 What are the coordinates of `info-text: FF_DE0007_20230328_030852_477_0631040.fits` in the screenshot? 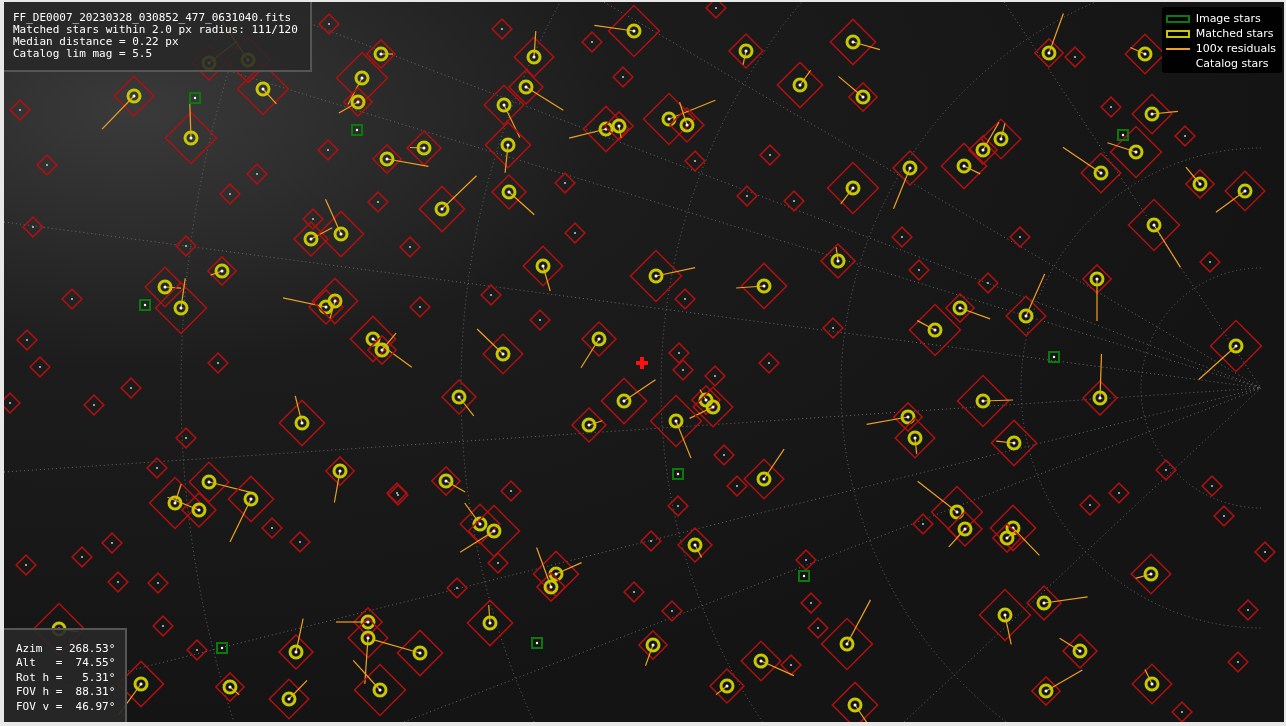 It's located at (153, 18).